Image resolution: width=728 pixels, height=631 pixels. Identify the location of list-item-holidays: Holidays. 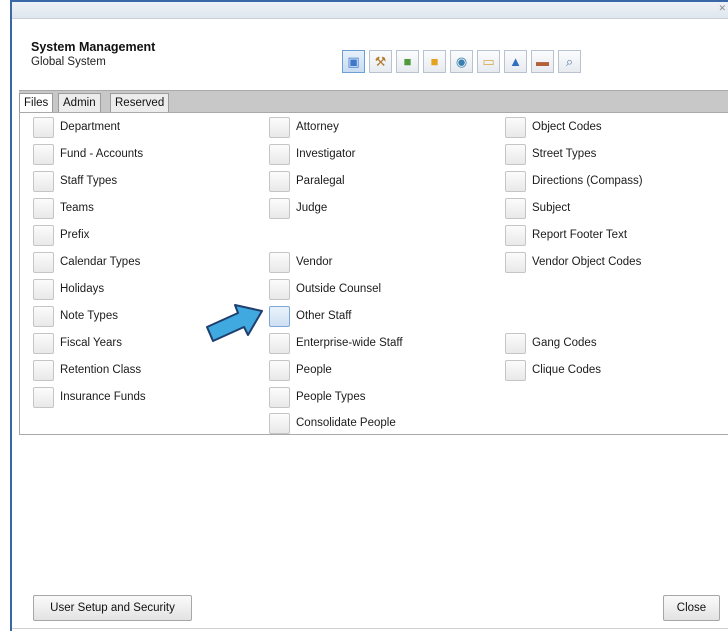
(68, 289).